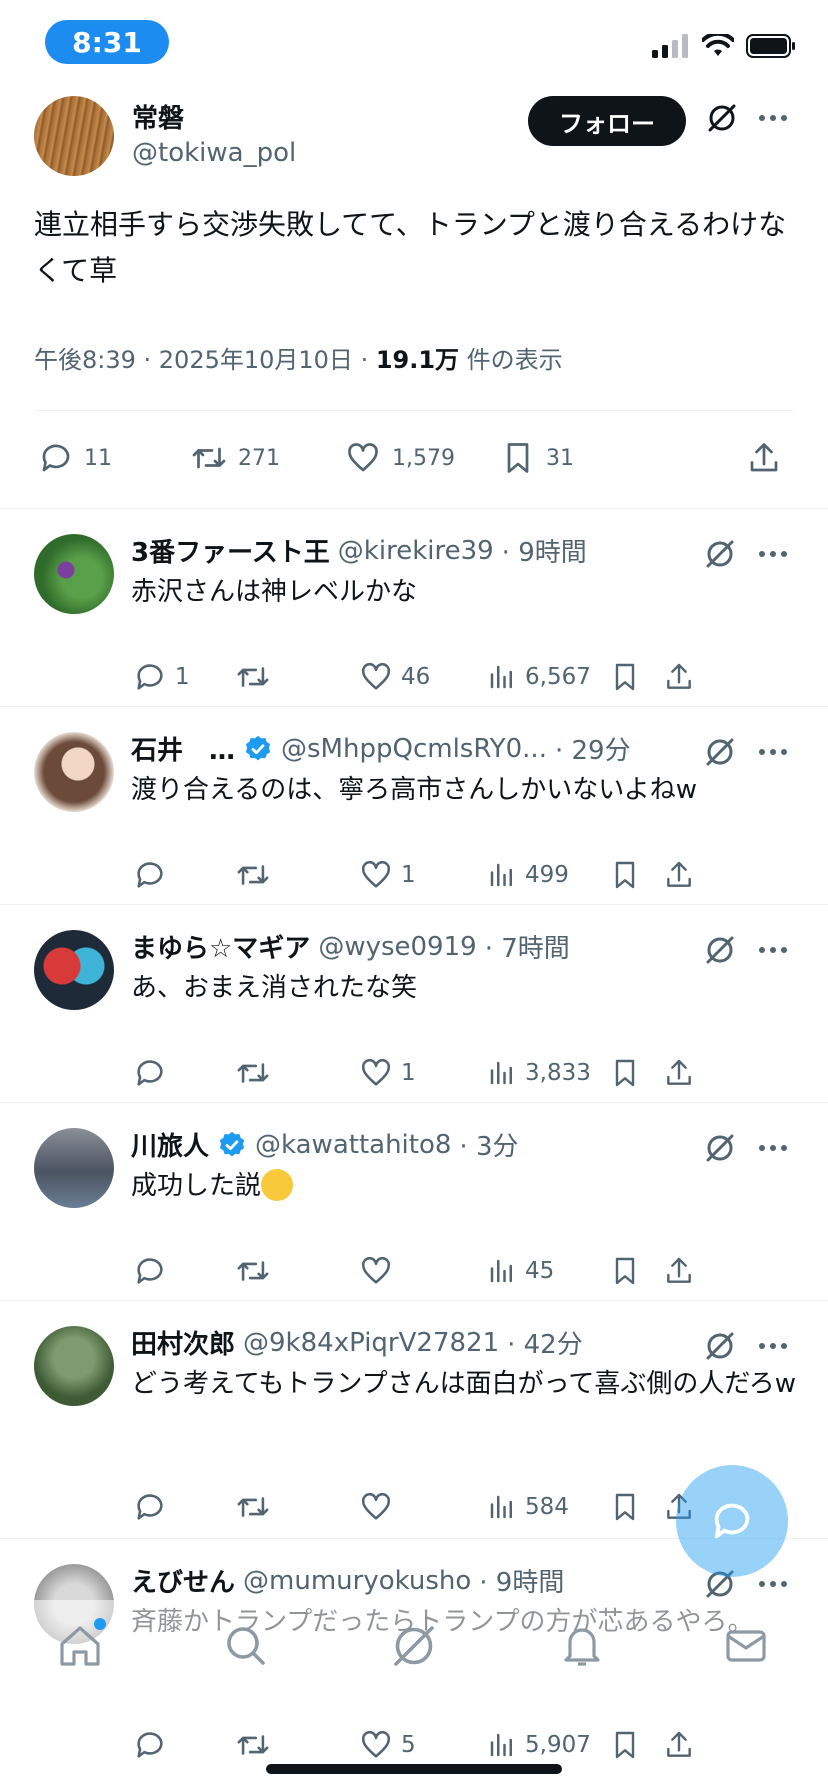  I want to click on share-icon, so click(679, 676).